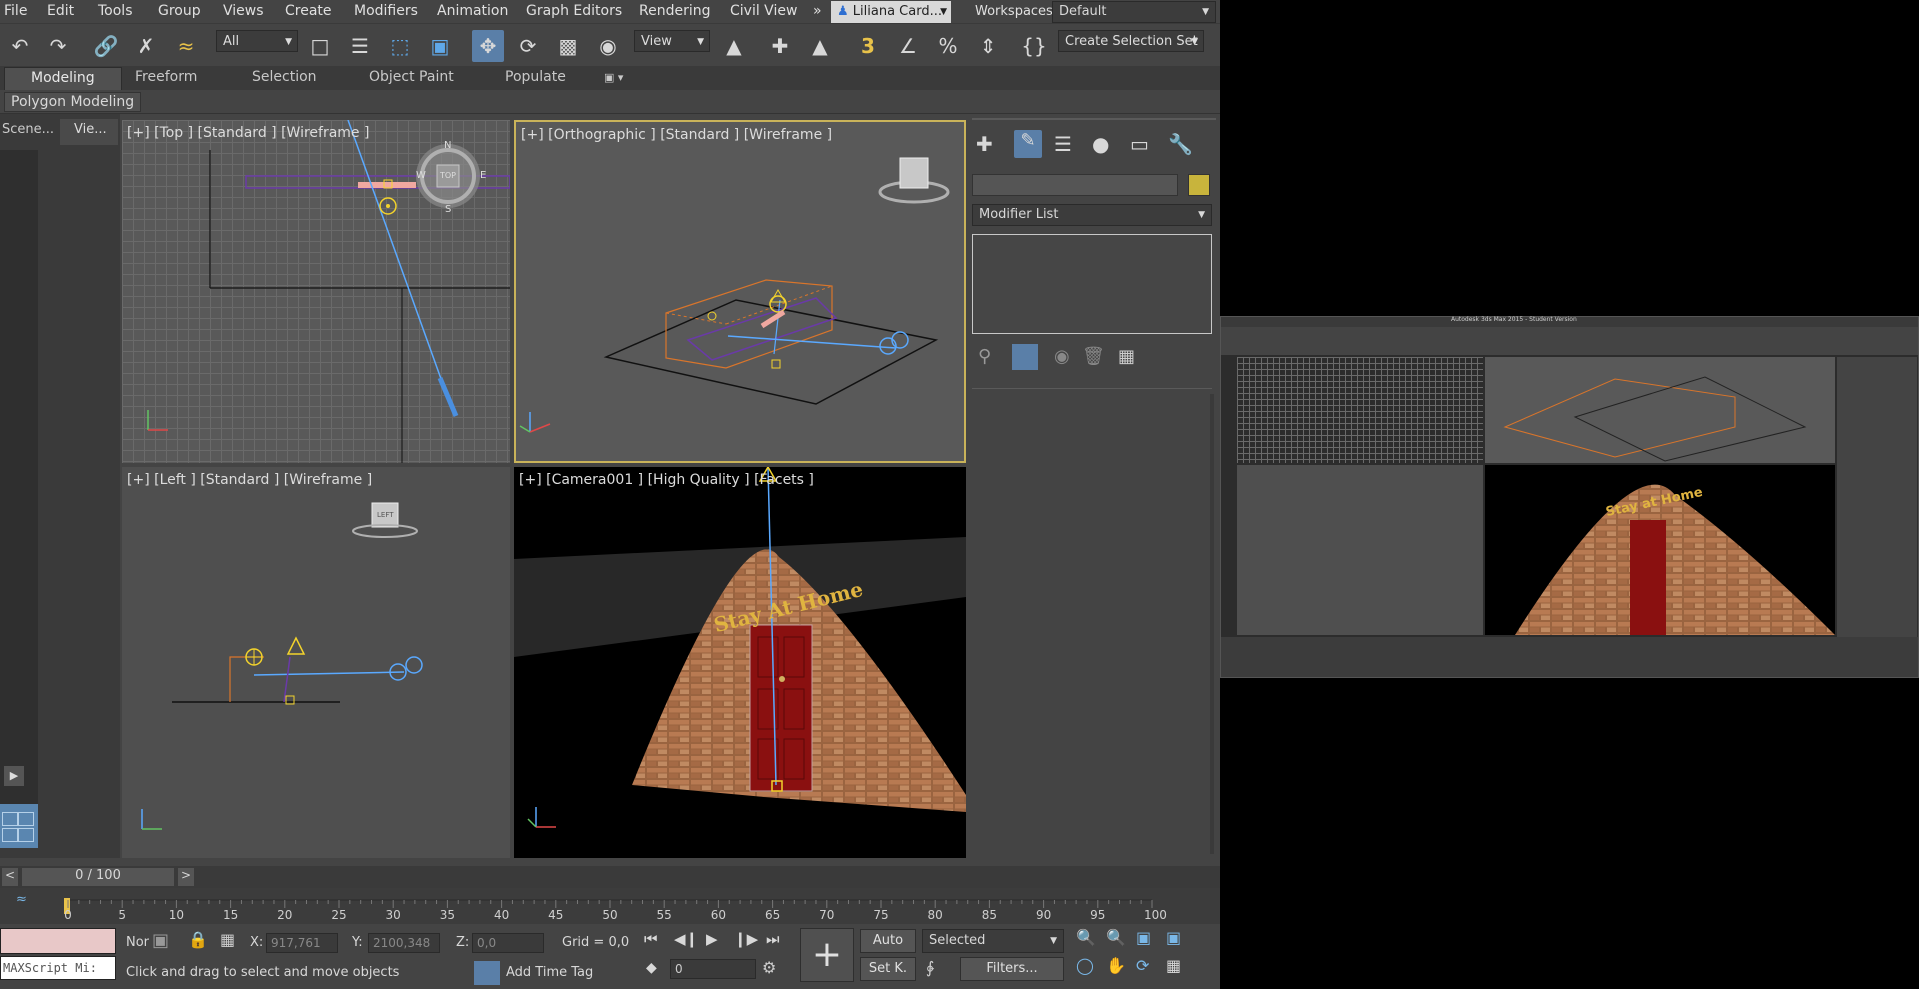 Image resolution: width=1919 pixels, height=989 pixels. What do you see at coordinates (19, 826) in the screenshot?
I see `viewport-layout-icon` at bounding box center [19, 826].